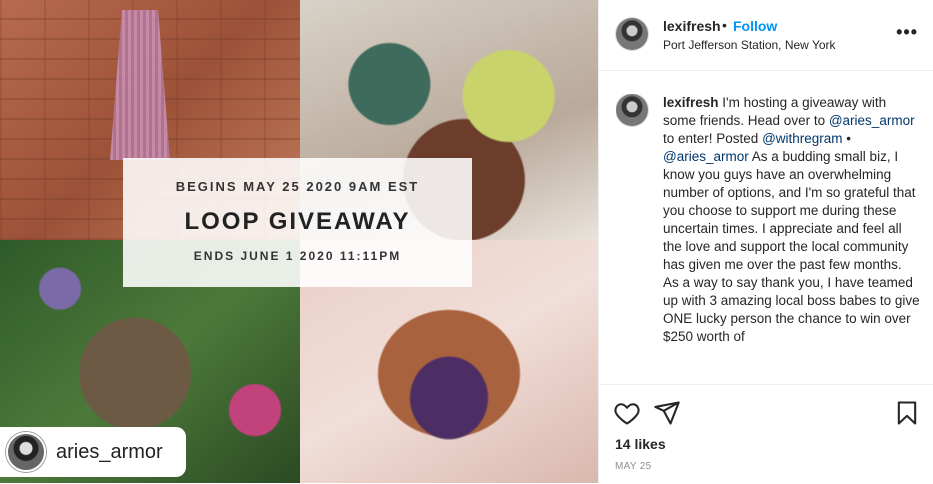 The height and width of the screenshot is (484, 933). I want to click on tag-avatar, so click(26, 452).